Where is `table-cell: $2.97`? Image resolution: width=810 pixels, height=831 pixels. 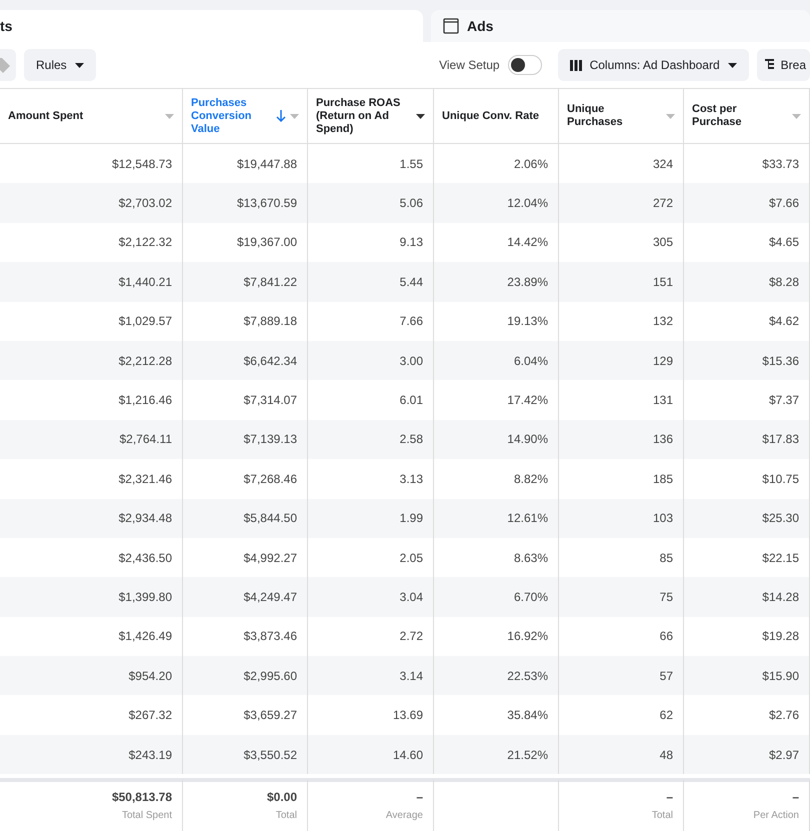
table-cell: $2.97 is located at coordinates (747, 754).